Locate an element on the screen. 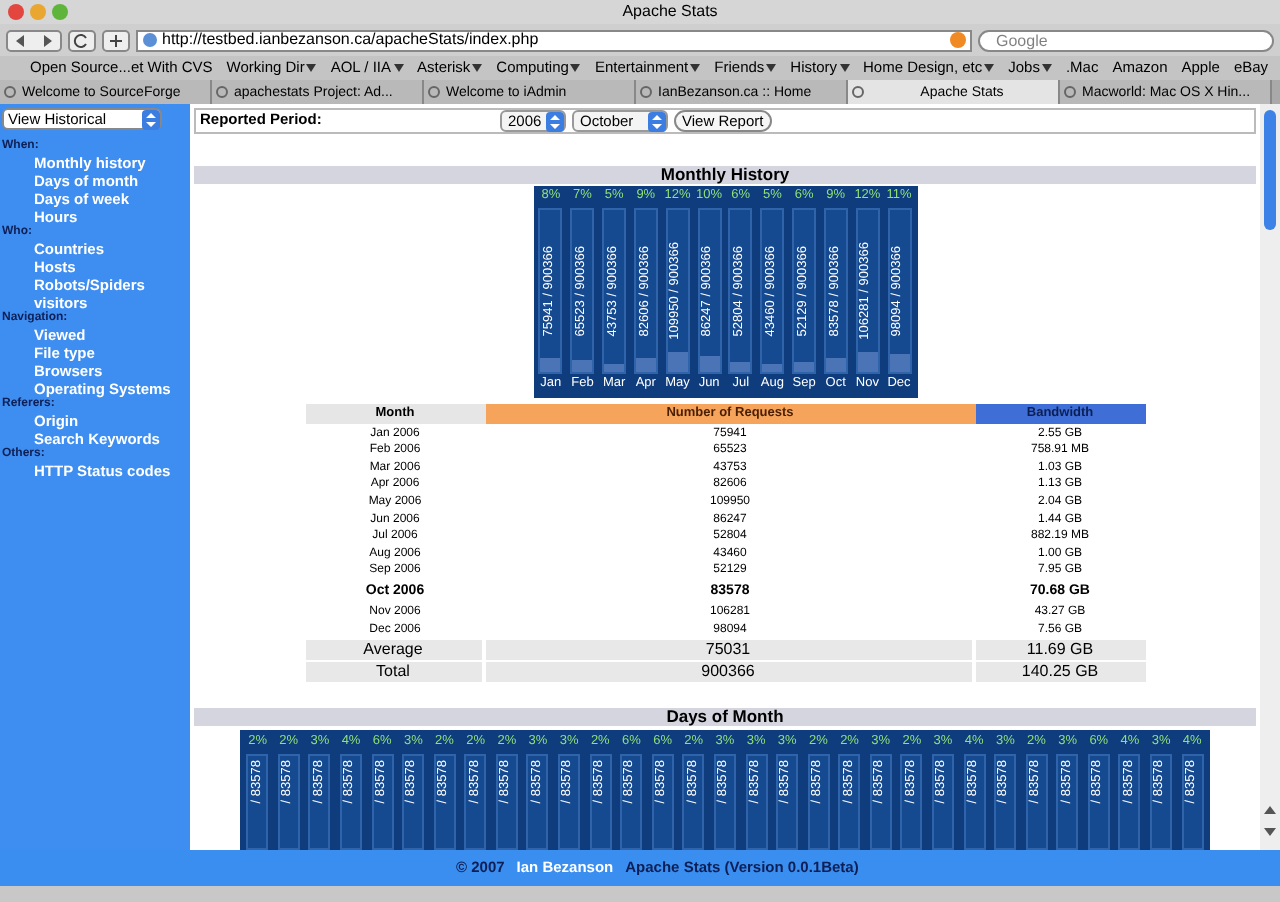 This screenshot has height=902, width=1280. reload-icon is located at coordinates (82, 40).